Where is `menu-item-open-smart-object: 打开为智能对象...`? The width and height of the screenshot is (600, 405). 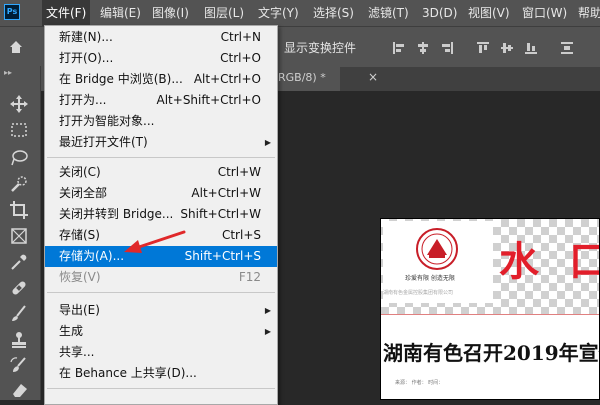 menu-item-open-smart-object: 打开为智能对象... is located at coordinates (161, 121).